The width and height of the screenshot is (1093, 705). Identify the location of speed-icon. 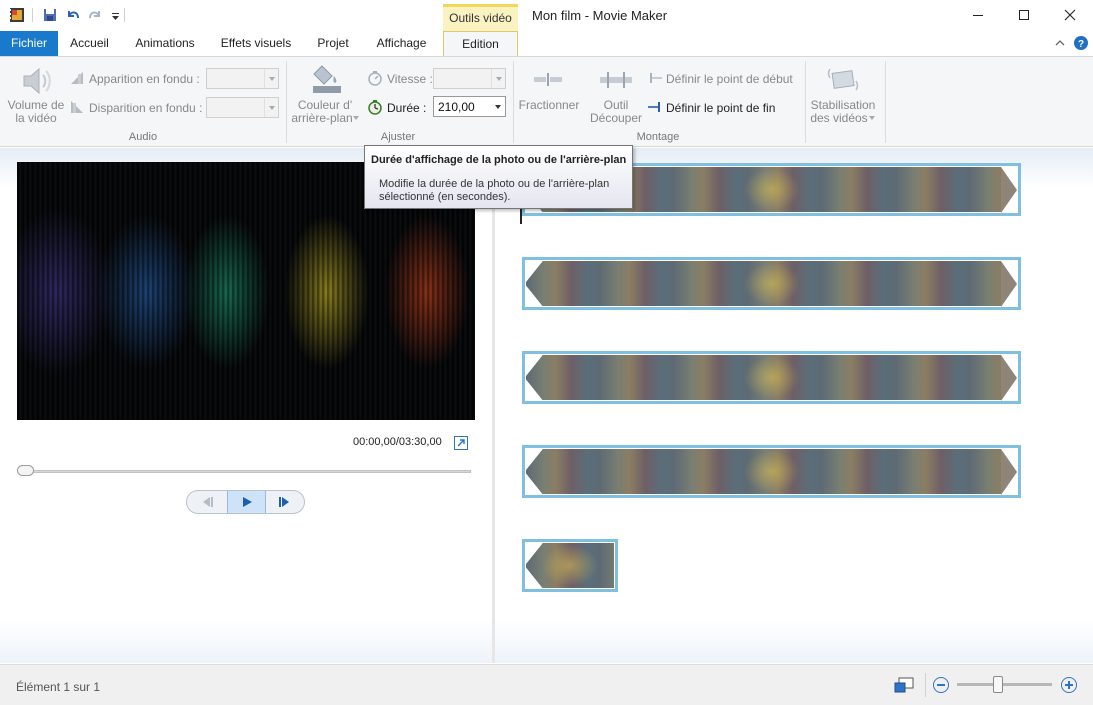
(375, 78).